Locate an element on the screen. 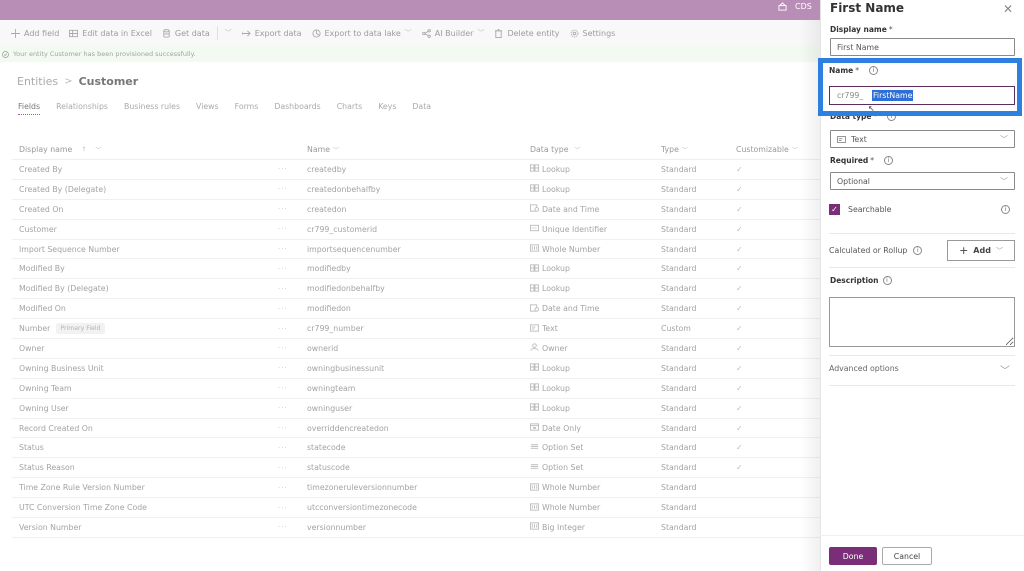 The image size is (1024, 571). name-input: cr799_ FirstName is located at coordinates (922, 95).